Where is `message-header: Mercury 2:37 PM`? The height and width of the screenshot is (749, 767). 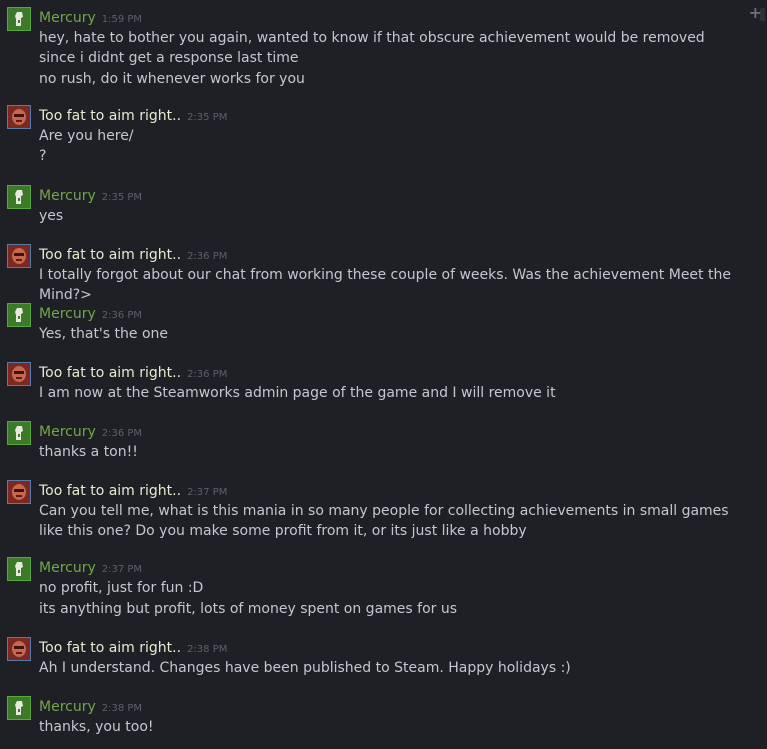 message-header: Mercury 2:37 PM is located at coordinates (90, 567).